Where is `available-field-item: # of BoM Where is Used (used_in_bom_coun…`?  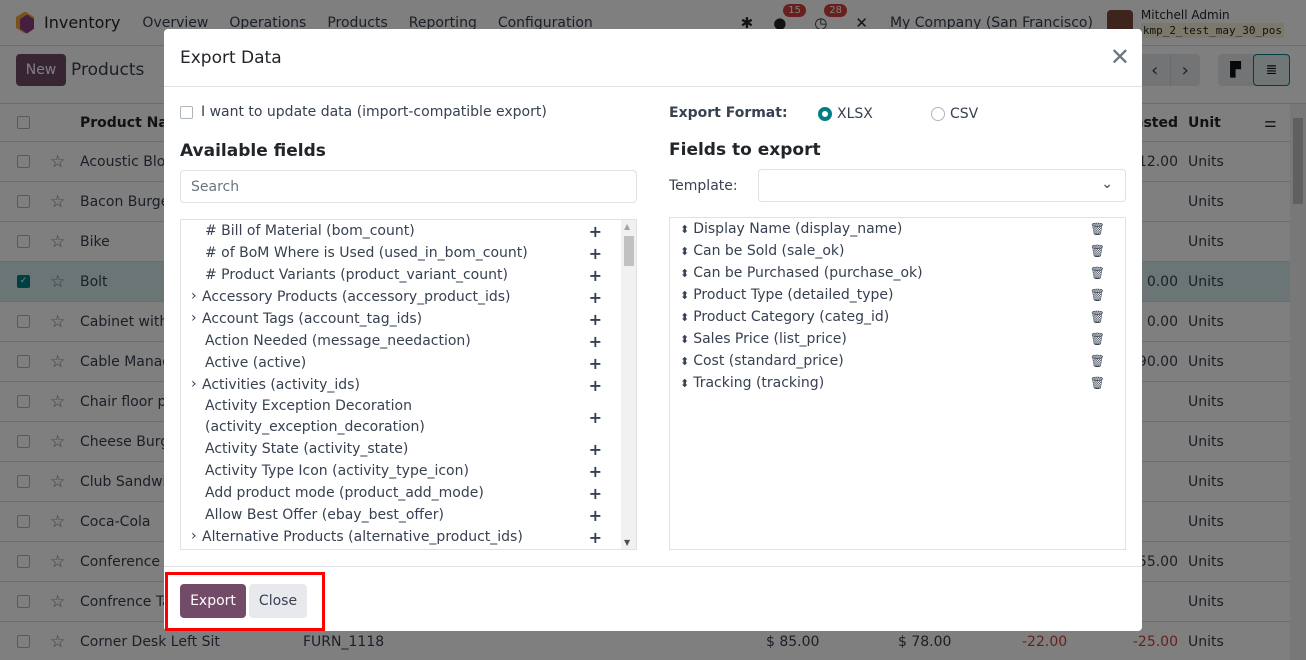
available-field-item: # of BoM Where is Used (used_in_bom_coun… is located at coordinates (408, 253).